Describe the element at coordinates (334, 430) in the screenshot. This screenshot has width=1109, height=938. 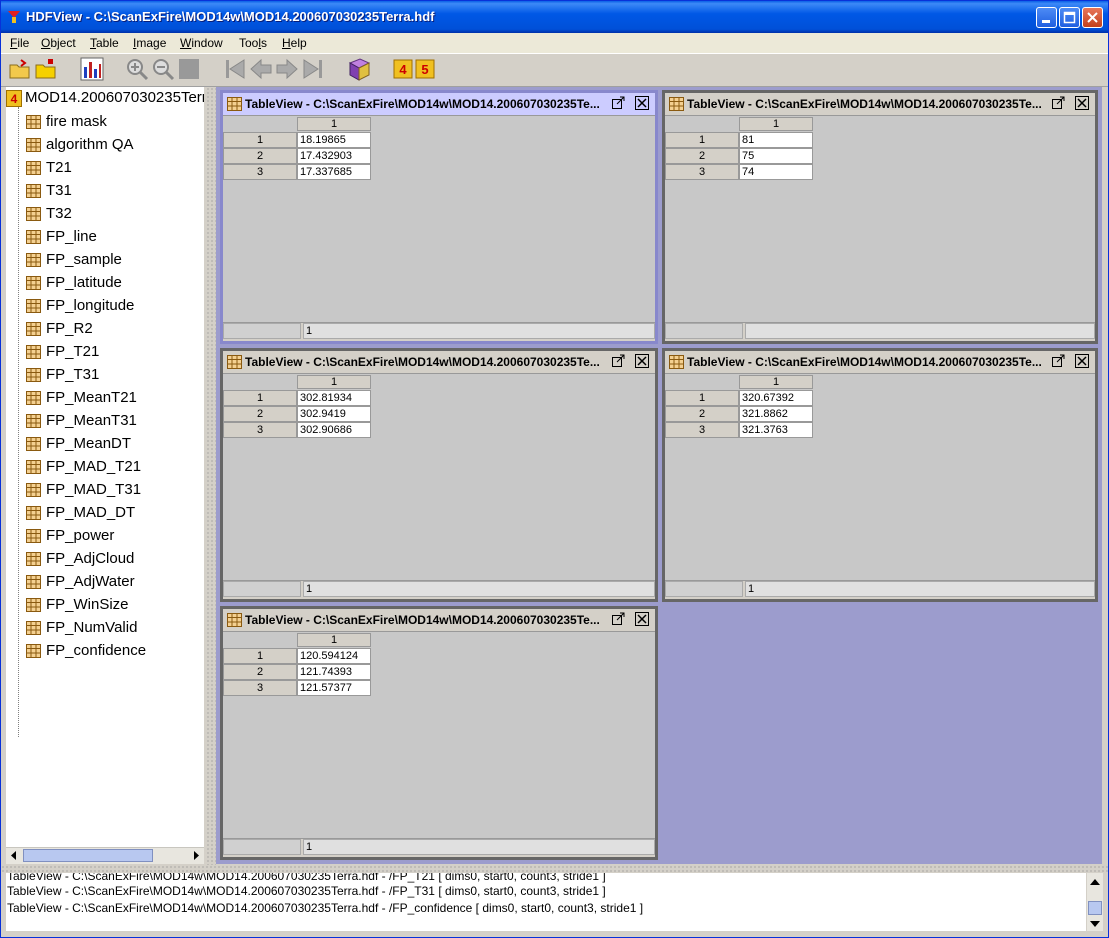
I see `table-cell: 302.90686` at that location.